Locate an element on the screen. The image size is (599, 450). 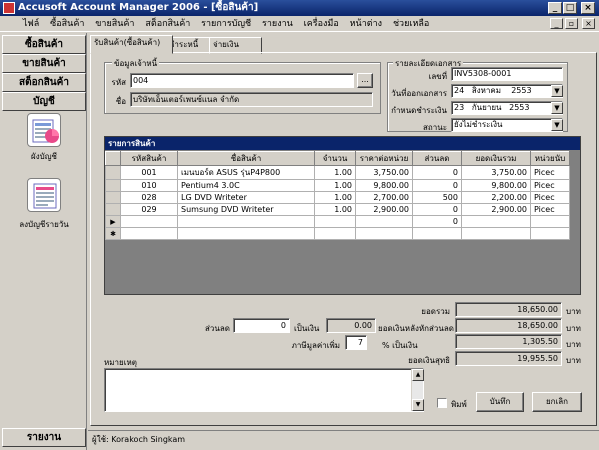
menu-sales: ขายสินค้า is located at coordinates (114, 24).